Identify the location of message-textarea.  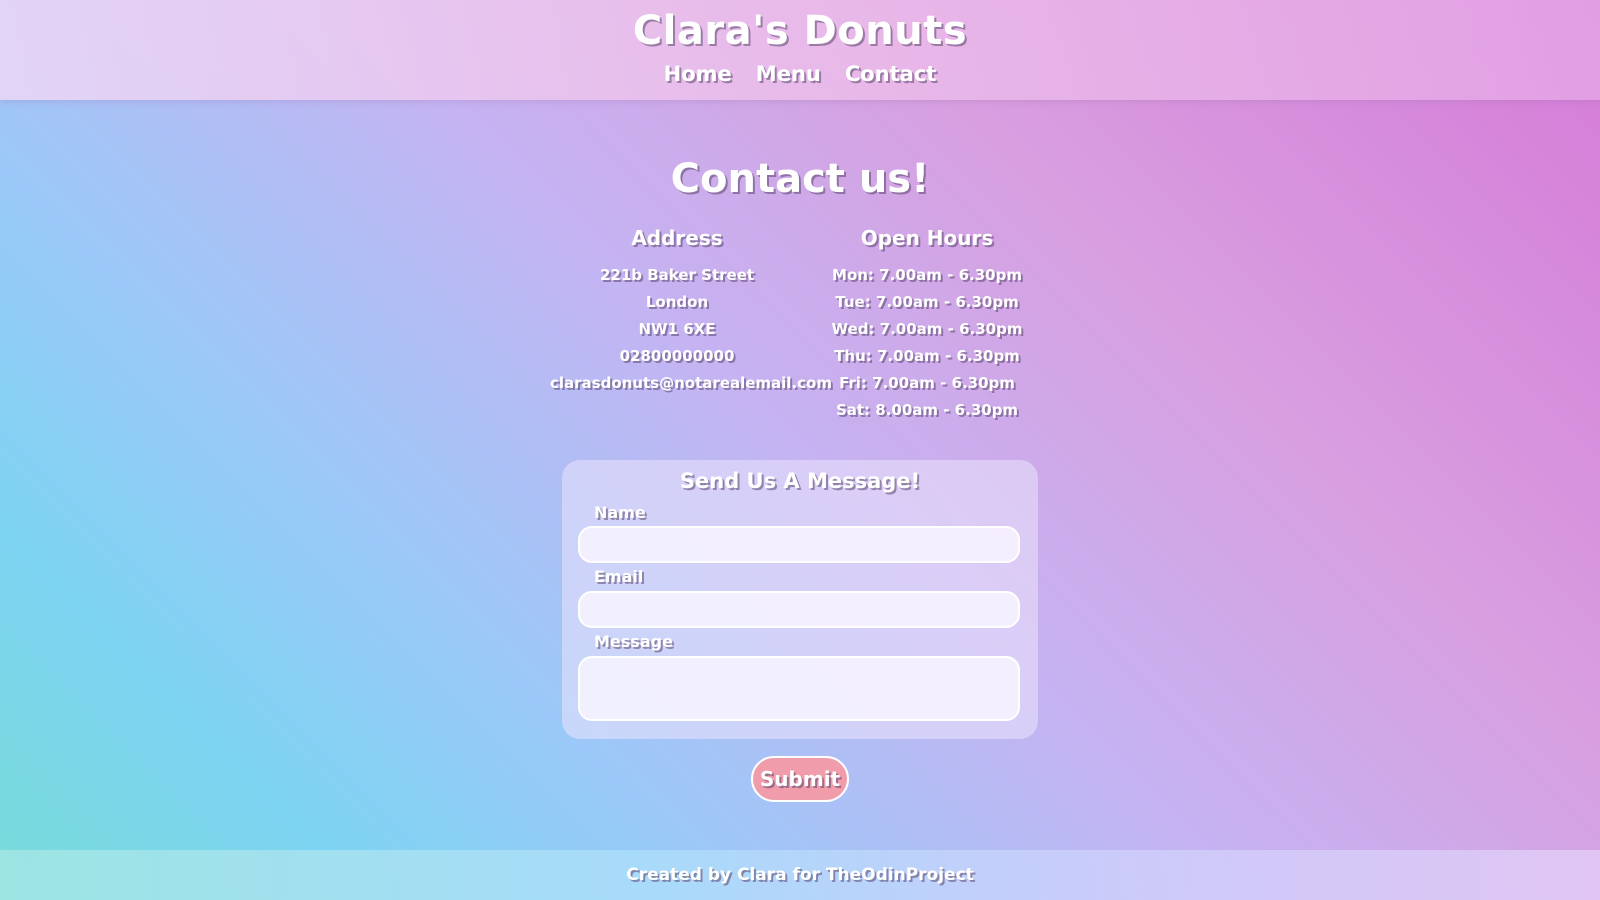
(799, 688).